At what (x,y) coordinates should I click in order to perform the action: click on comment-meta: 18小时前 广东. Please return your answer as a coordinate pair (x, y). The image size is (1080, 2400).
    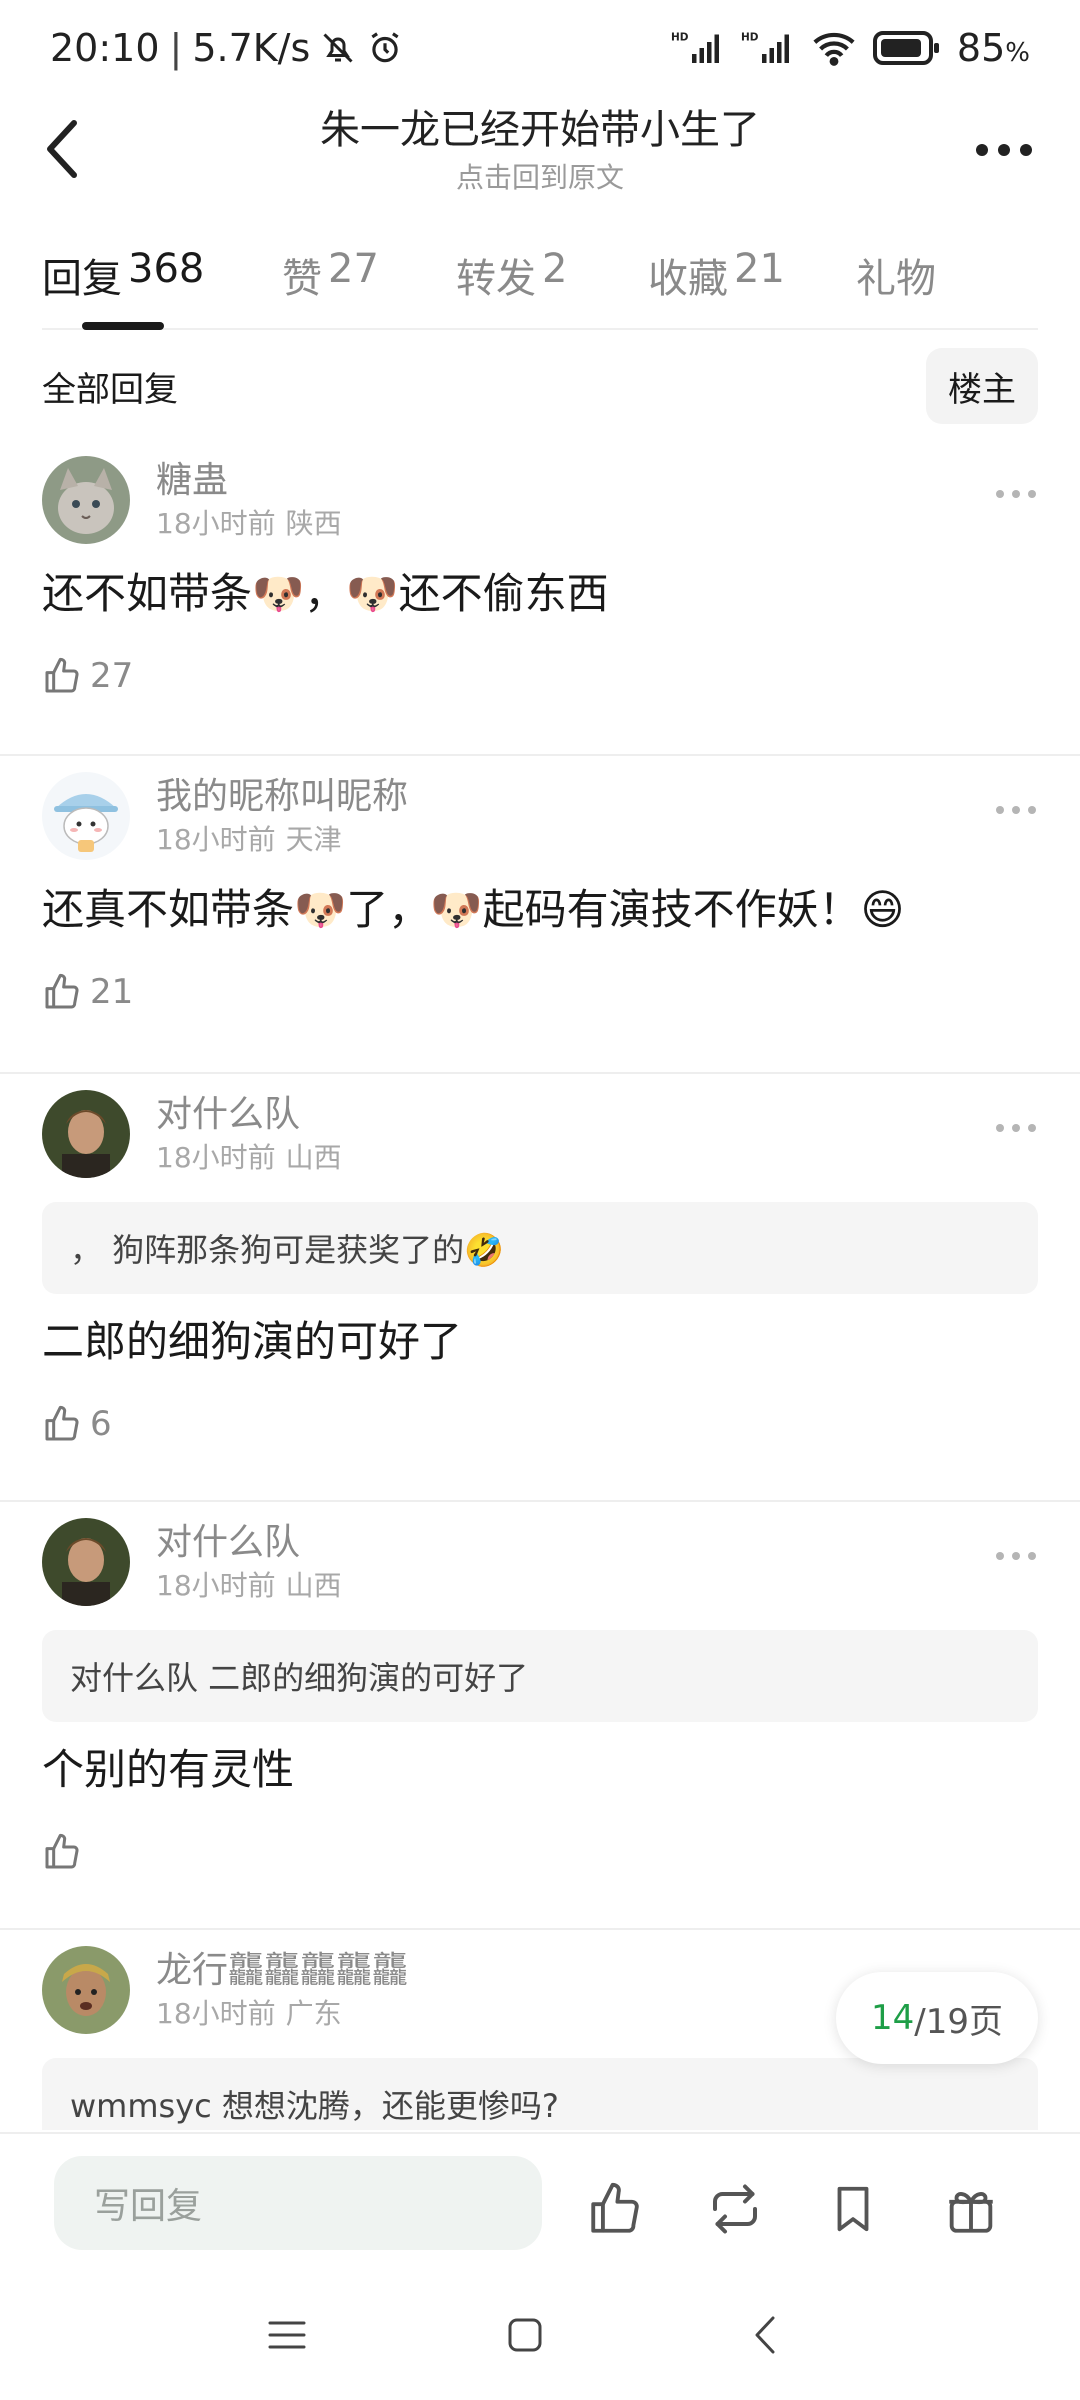
    Looking at the image, I should click on (249, 2013).